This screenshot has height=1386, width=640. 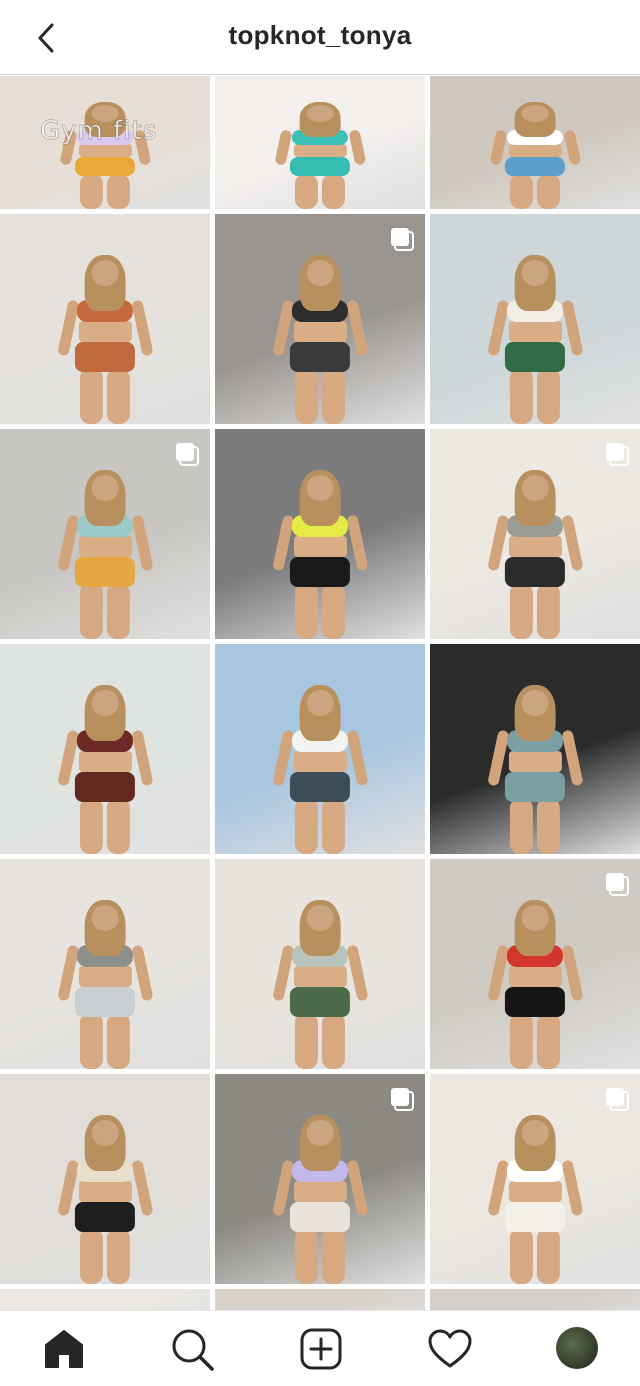 I want to click on profile-avatar, so click(x=577, y=1348).